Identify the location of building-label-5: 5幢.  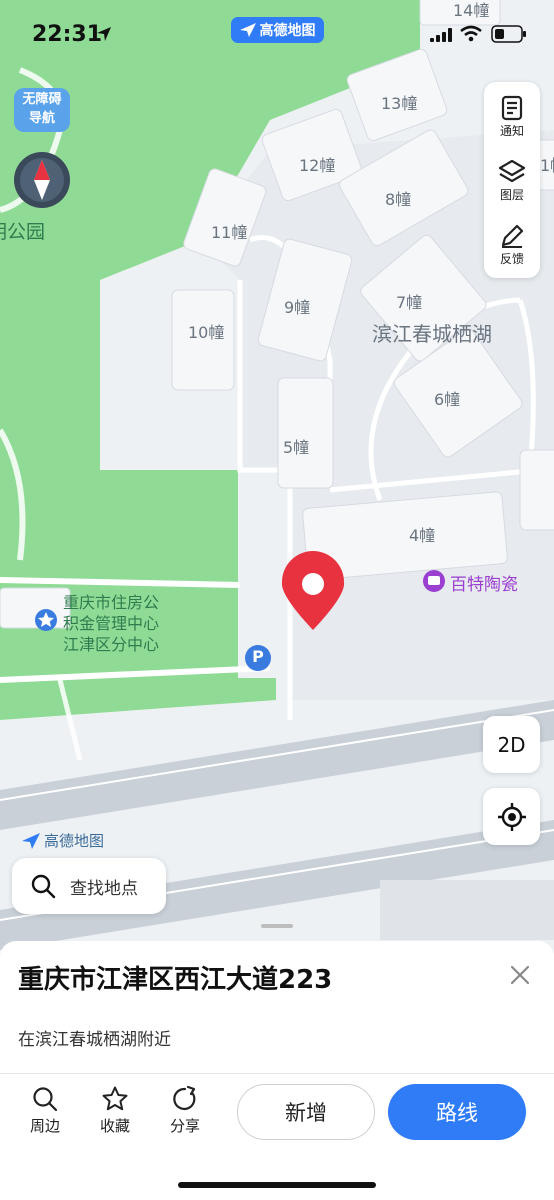
(296, 447).